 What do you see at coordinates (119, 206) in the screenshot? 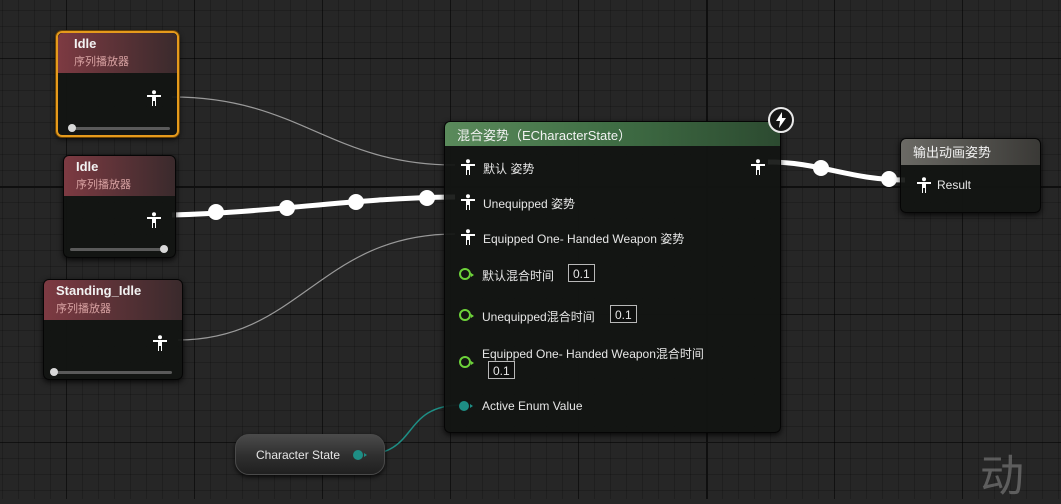
I see `sequence-player-node-idle-2: Idle 序列播放器` at bounding box center [119, 206].